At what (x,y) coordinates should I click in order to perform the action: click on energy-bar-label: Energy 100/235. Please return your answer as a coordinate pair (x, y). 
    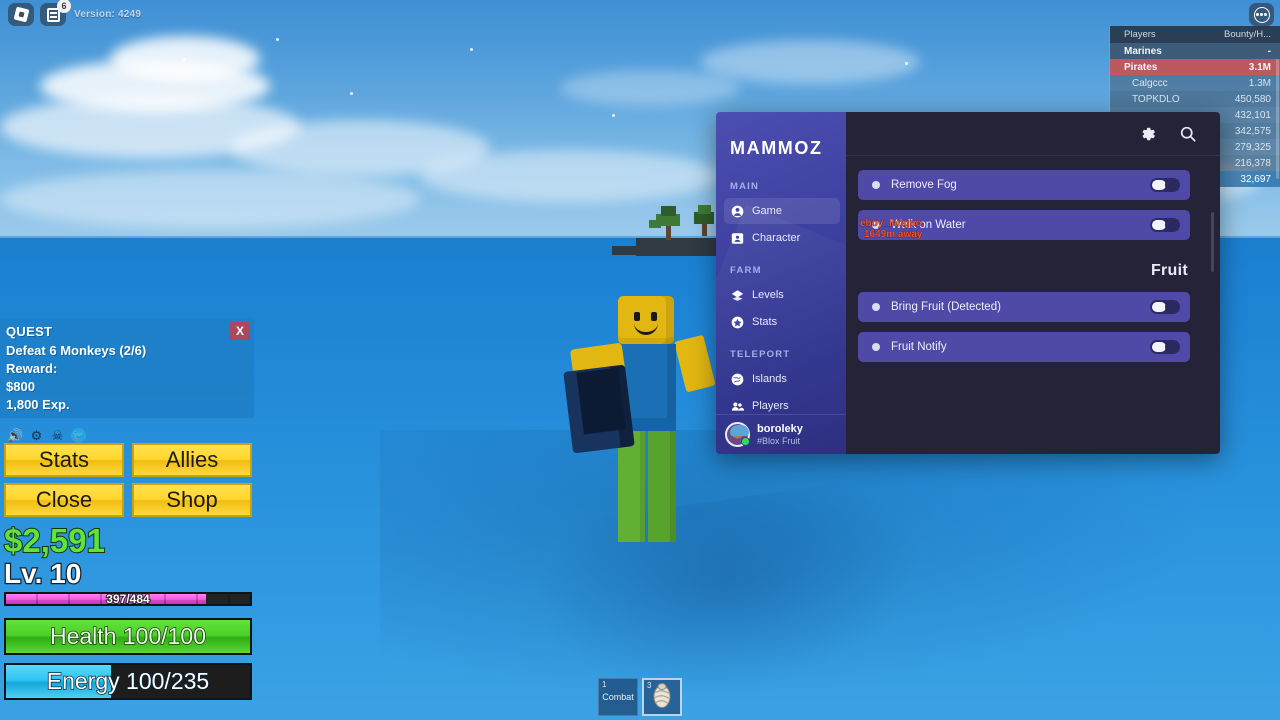
    Looking at the image, I should click on (128, 681).